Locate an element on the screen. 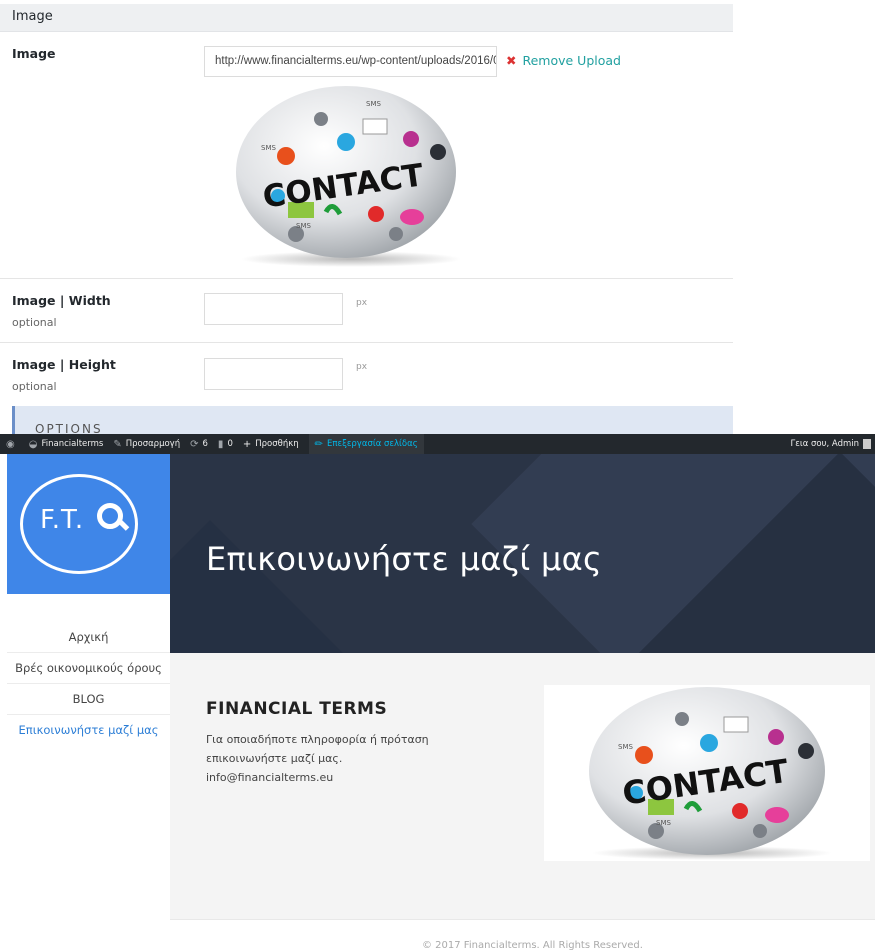 The image size is (875, 952). remove-upload-button: ✖ Remove Upload is located at coordinates (563, 60).